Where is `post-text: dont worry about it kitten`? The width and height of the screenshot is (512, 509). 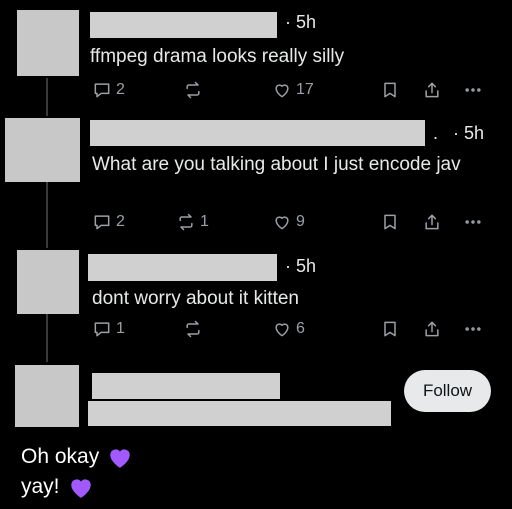 post-text: dont worry about it kitten is located at coordinates (195, 298).